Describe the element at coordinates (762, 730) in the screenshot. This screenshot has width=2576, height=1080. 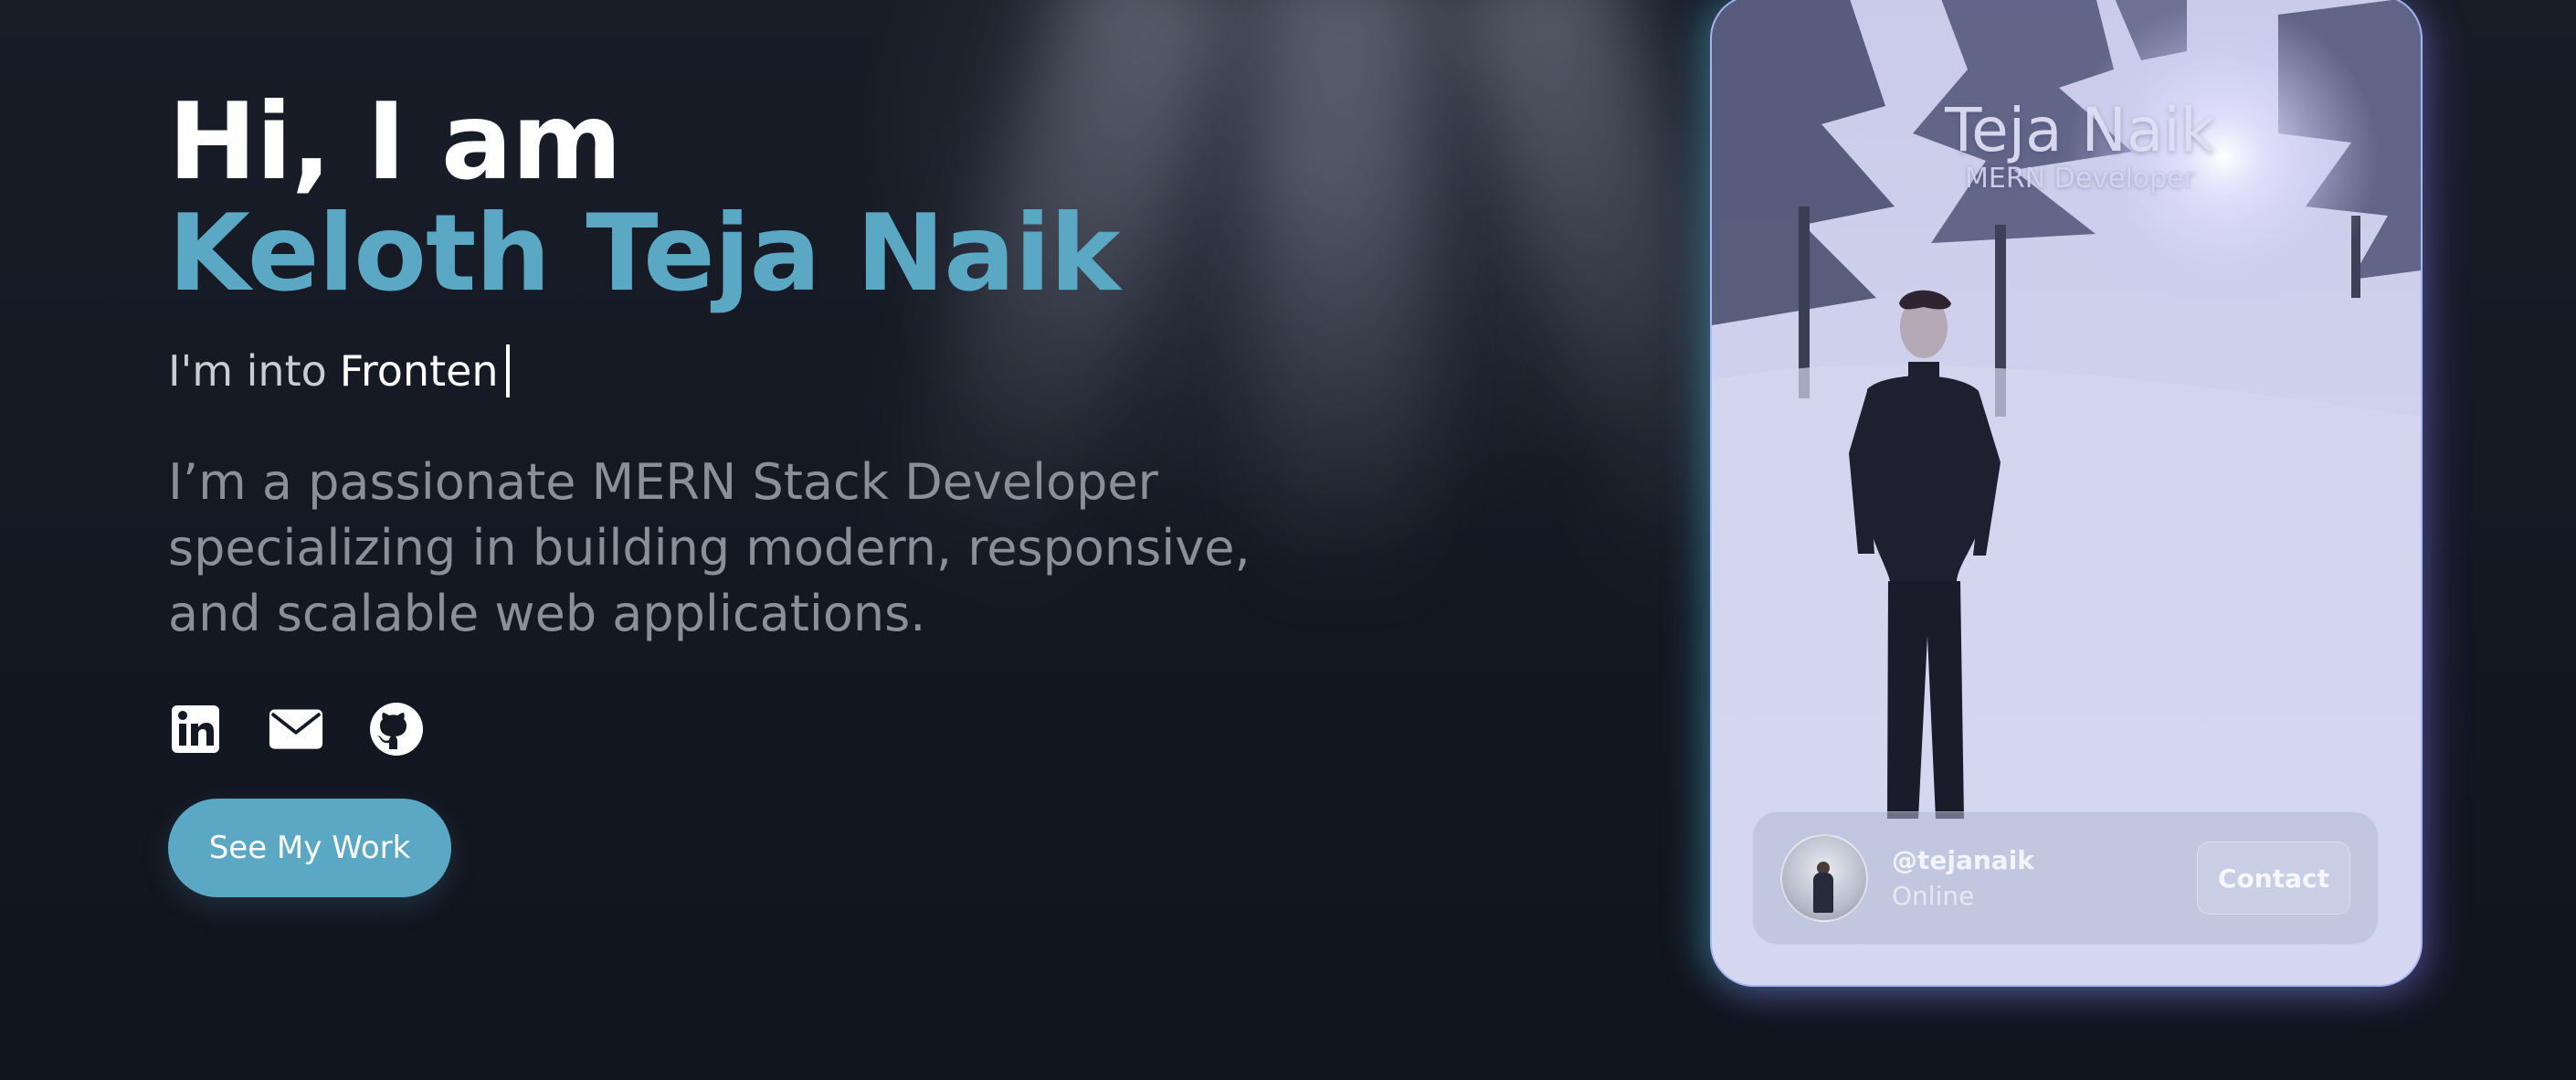
I see `social-links` at that location.